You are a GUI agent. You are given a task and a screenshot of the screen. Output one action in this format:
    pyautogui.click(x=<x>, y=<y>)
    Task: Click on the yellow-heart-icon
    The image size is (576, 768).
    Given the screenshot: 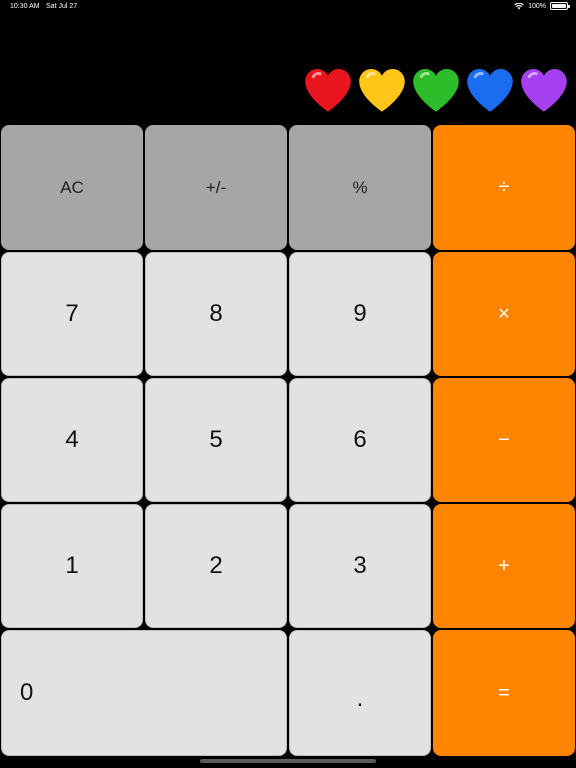 What is the action you would take?
    pyautogui.click(x=382, y=90)
    